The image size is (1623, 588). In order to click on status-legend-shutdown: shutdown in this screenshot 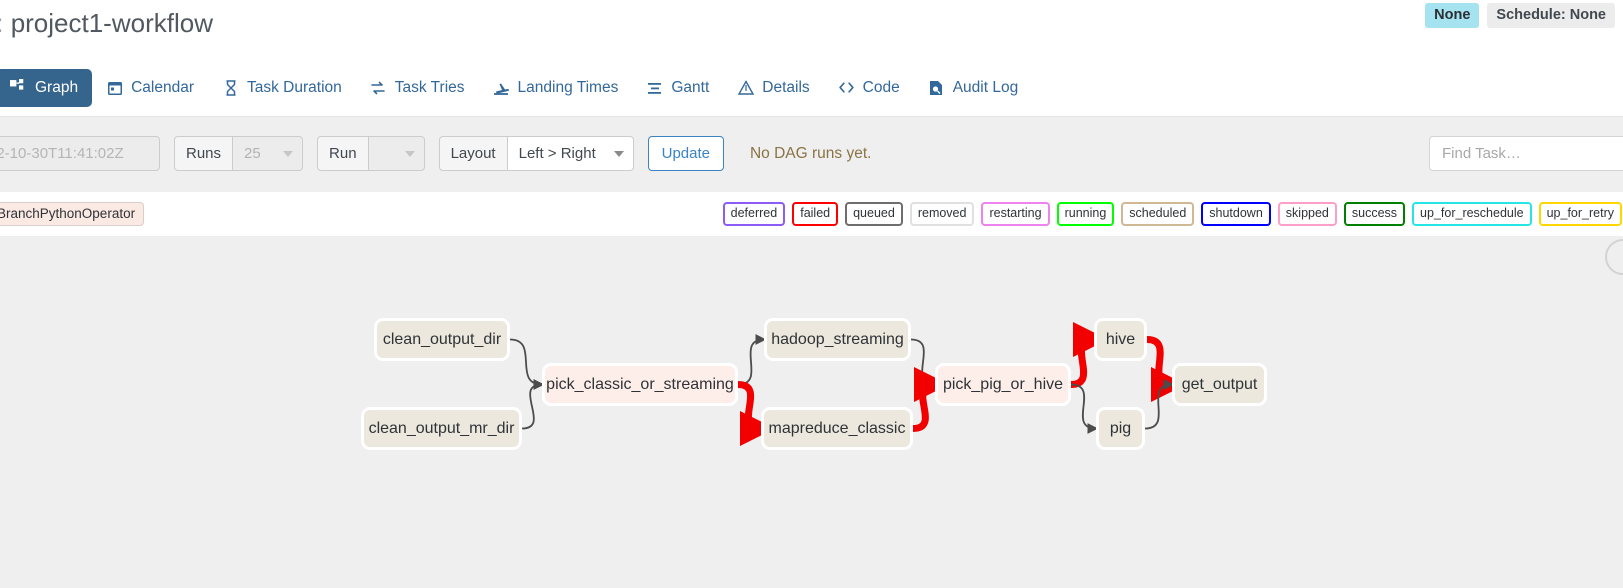, I will do `click(1236, 214)`.